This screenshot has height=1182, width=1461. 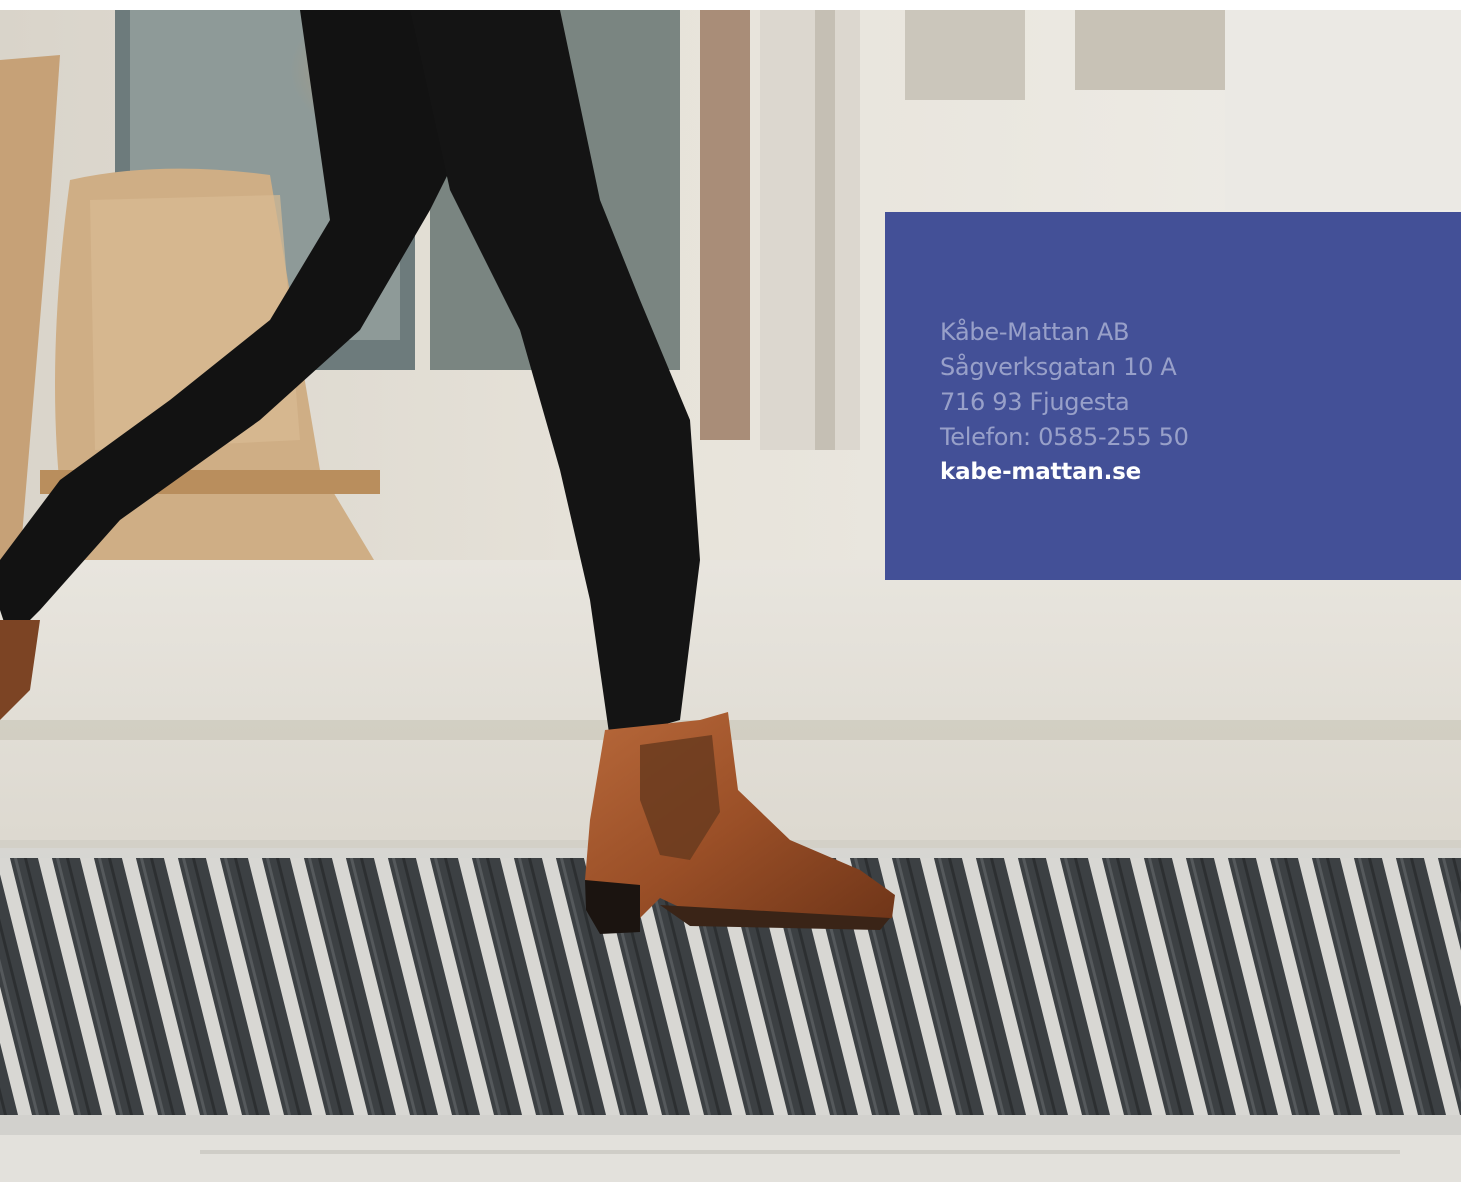 I want to click on company-name: Kåbe-Mattan AB, so click(x=1035, y=332).